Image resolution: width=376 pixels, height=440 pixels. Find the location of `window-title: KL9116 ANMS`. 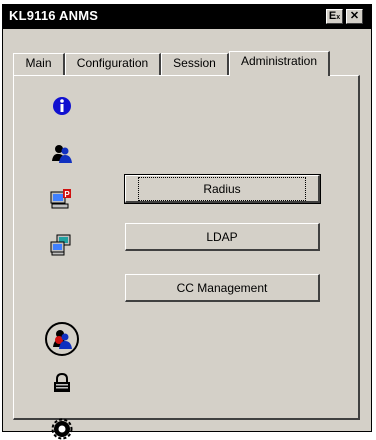

window-title: KL9116 ANMS is located at coordinates (54, 15).